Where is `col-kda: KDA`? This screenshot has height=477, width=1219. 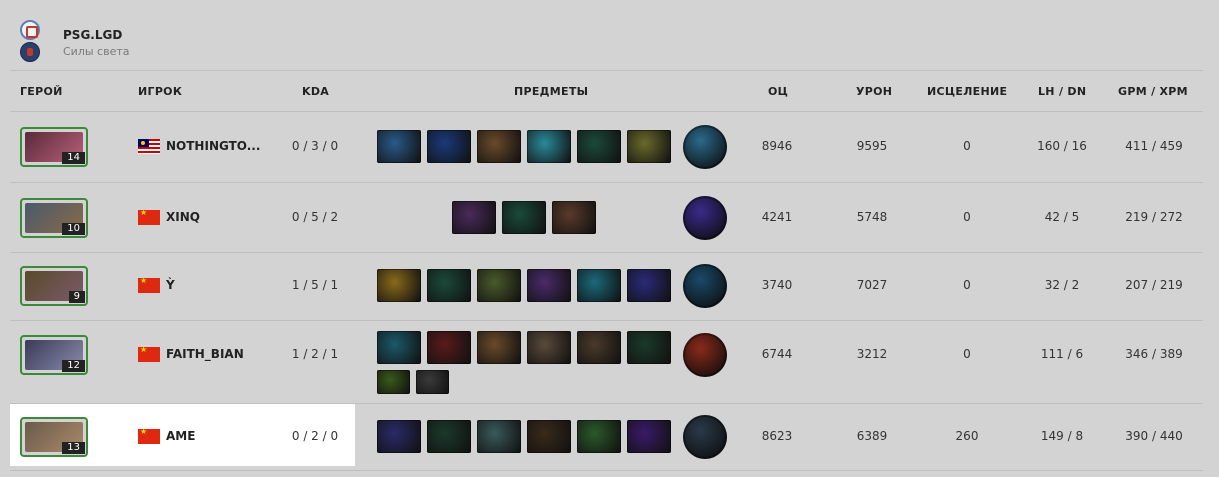 col-kda: KDA is located at coordinates (316, 91).